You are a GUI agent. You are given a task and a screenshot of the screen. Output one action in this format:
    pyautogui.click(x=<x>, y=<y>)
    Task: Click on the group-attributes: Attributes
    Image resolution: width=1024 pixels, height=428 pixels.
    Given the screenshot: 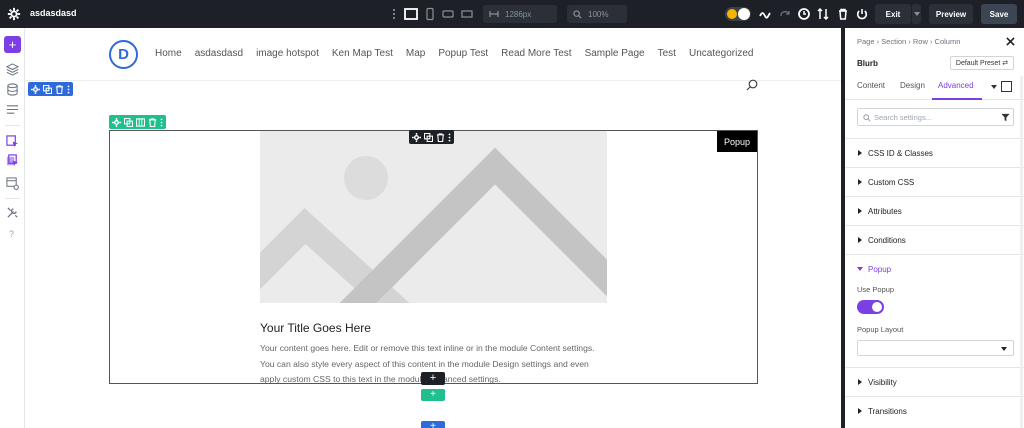 What is the action you would take?
    pyautogui.click(x=934, y=210)
    